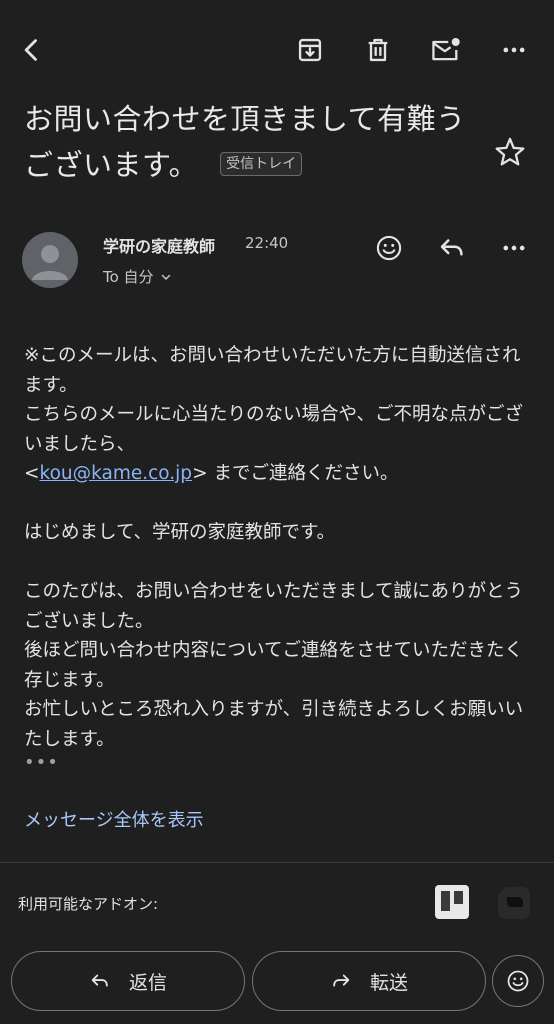 Image resolution: width=554 pixels, height=1024 pixels. I want to click on addon-icon, so click(514, 903).